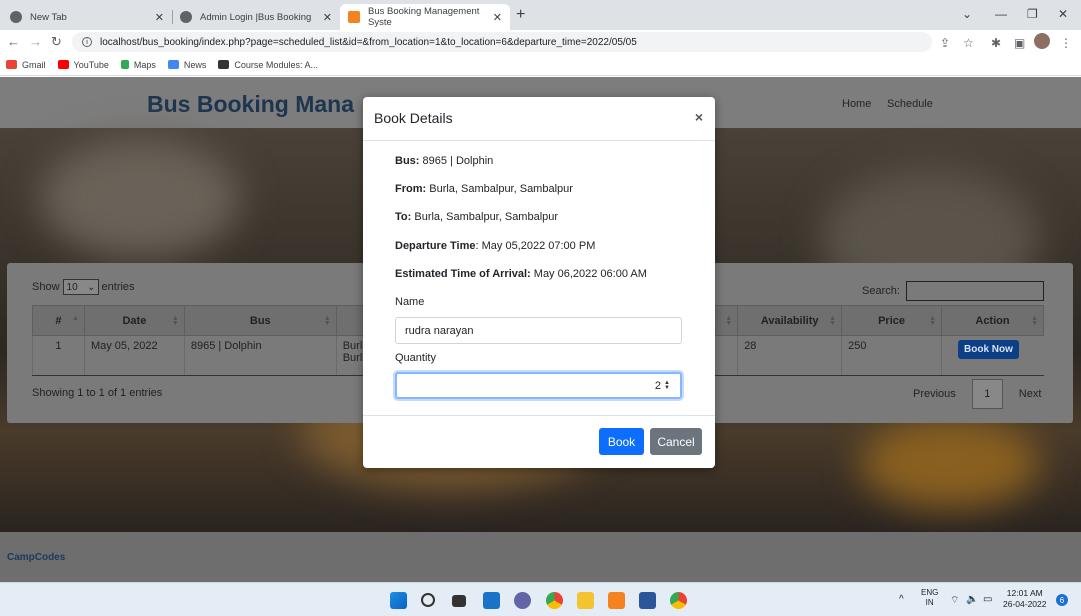  What do you see at coordinates (930, 592) in the screenshot?
I see `lang-code: ENG` at bounding box center [930, 592].